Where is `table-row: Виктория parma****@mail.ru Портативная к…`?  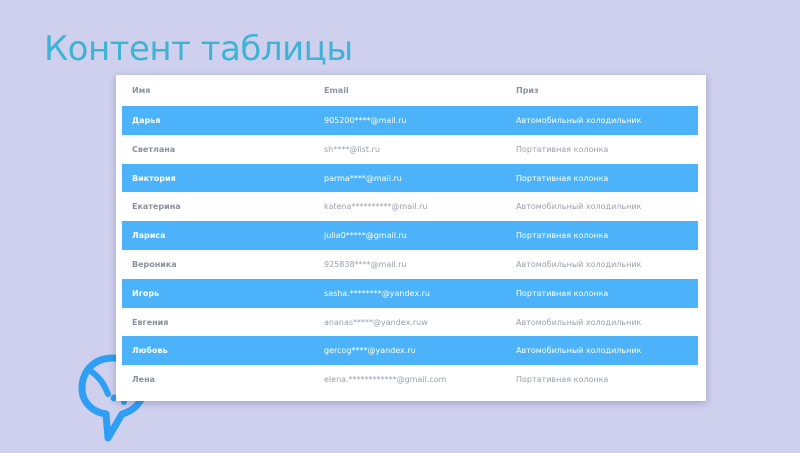 table-row: Виктория parma****@mail.ru Портативная к… is located at coordinates (410, 178).